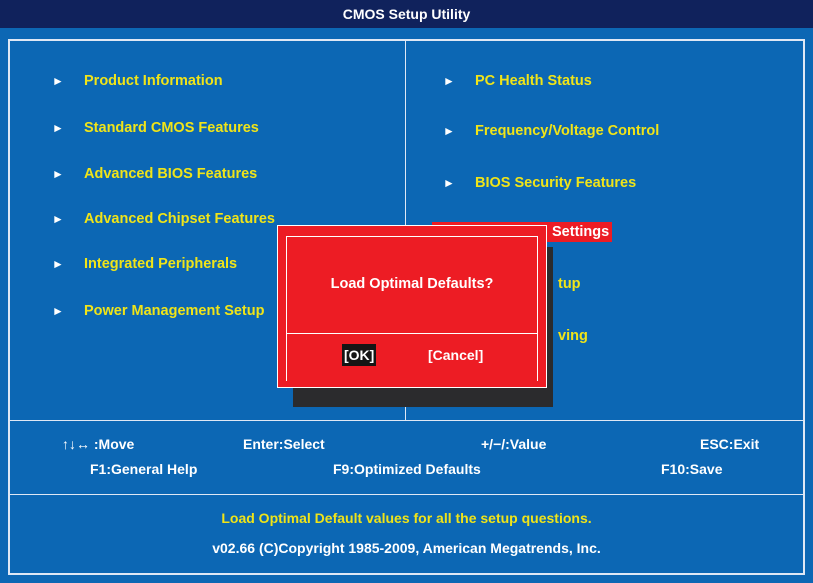 The height and width of the screenshot is (583, 813). I want to click on window-title: CMOS Setup Utility, so click(406, 14).